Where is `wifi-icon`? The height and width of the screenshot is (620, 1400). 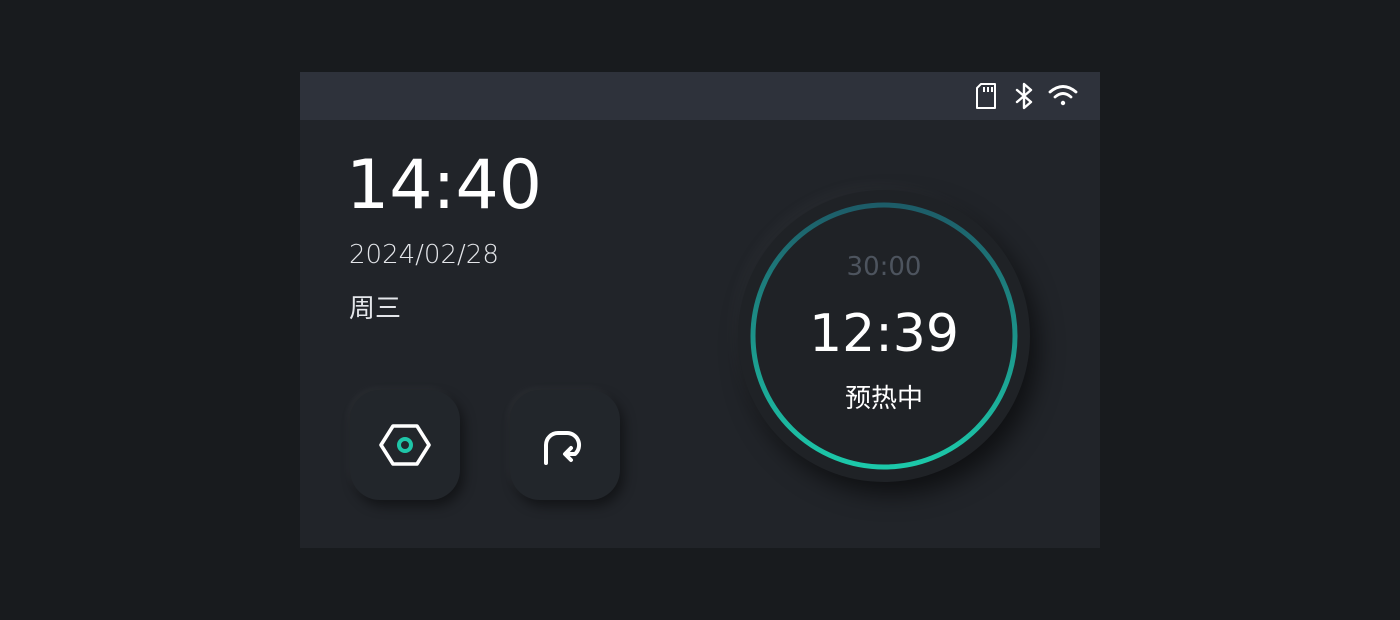 wifi-icon is located at coordinates (1063, 96).